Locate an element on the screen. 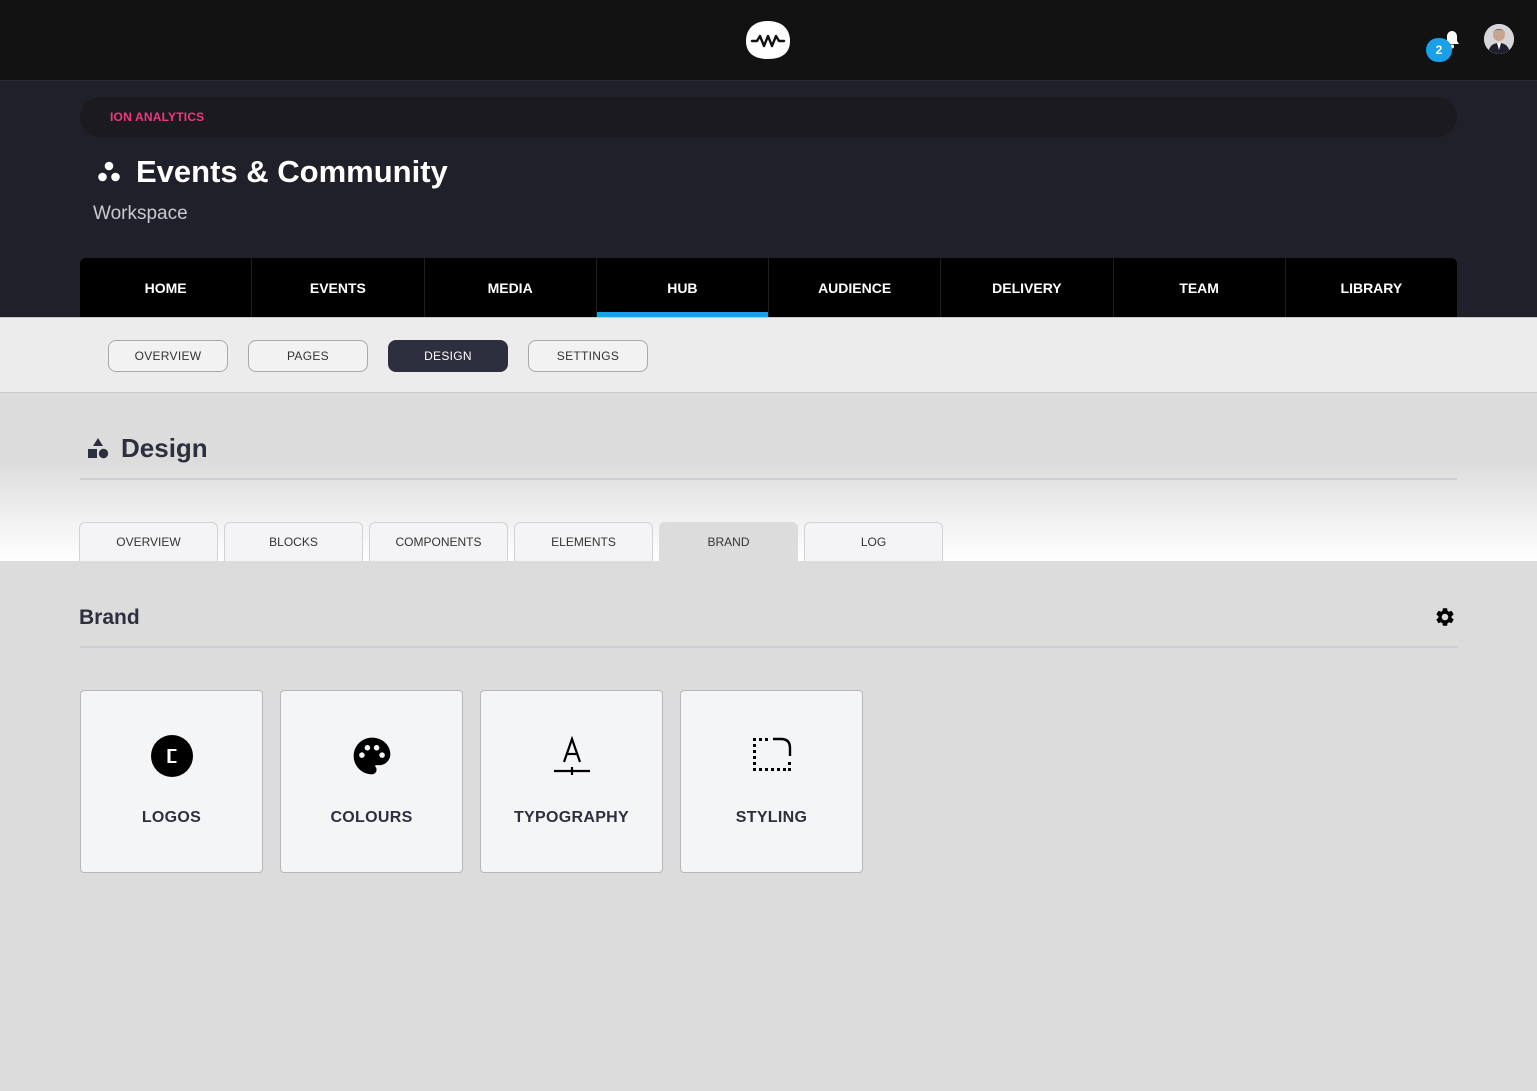 This screenshot has height=1091, width=1537. workspace-title-row: Events & Community is located at coordinates (272, 172).